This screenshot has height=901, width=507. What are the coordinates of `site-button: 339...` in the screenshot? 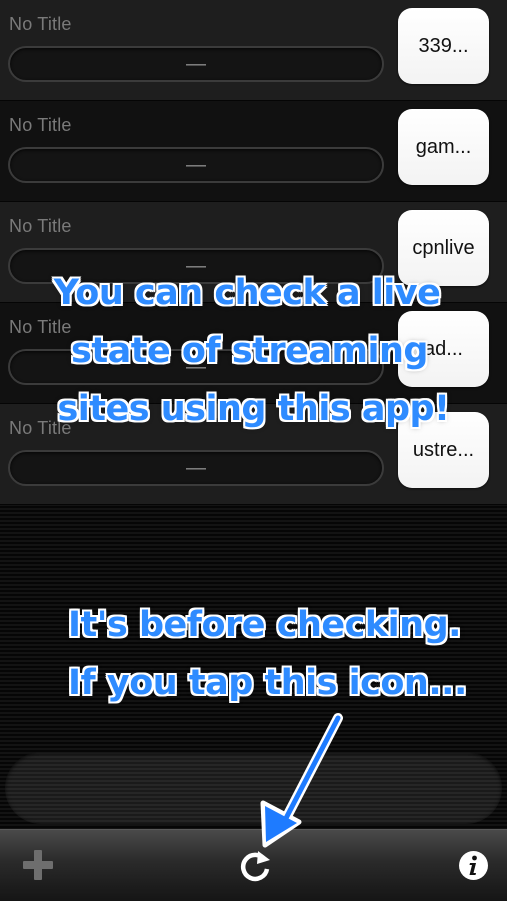 It's located at (443, 46).